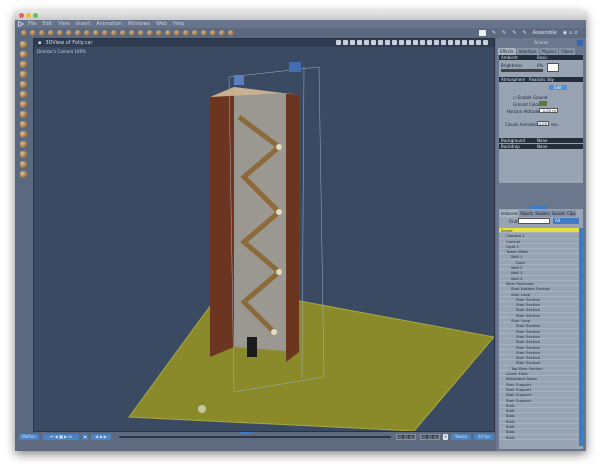 The image size is (600, 471). I want to click on motion-mode-select: Motion, so click(29, 437).